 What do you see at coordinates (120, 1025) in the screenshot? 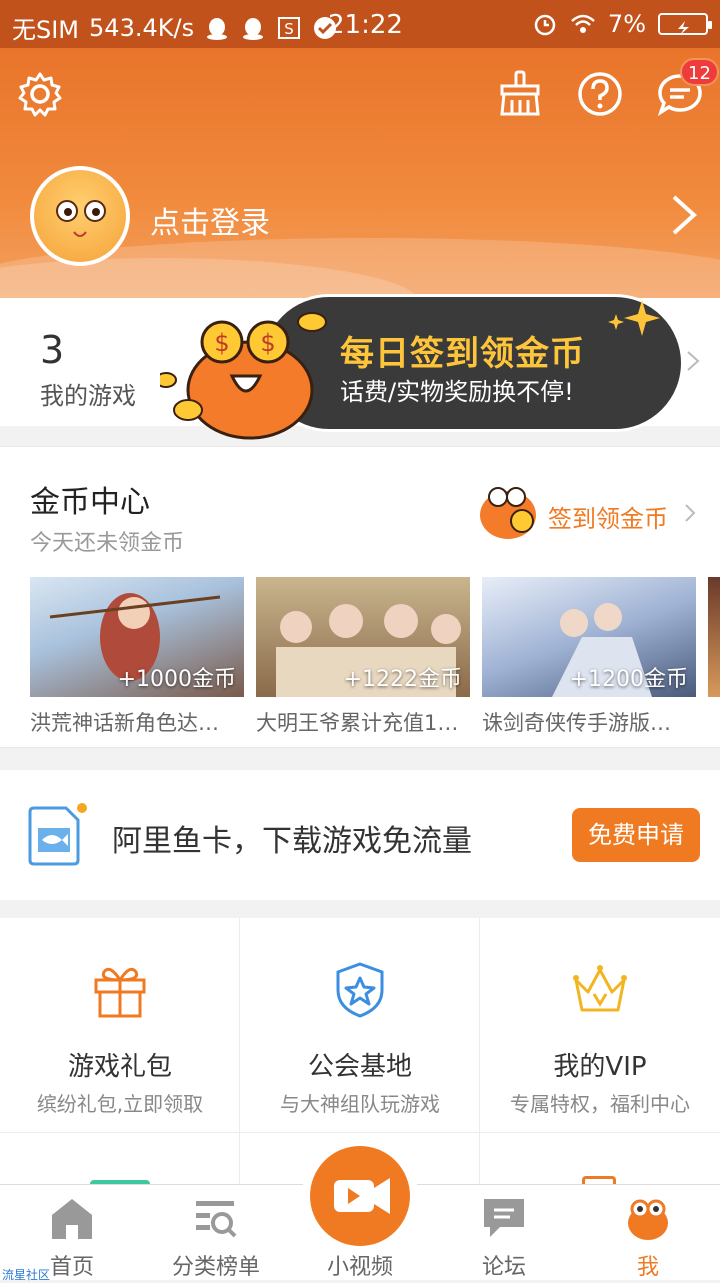
I see `feature-game-gift: 游戏礼包 缤纷礼包,立即领取` at bounding box center [120, 1025].